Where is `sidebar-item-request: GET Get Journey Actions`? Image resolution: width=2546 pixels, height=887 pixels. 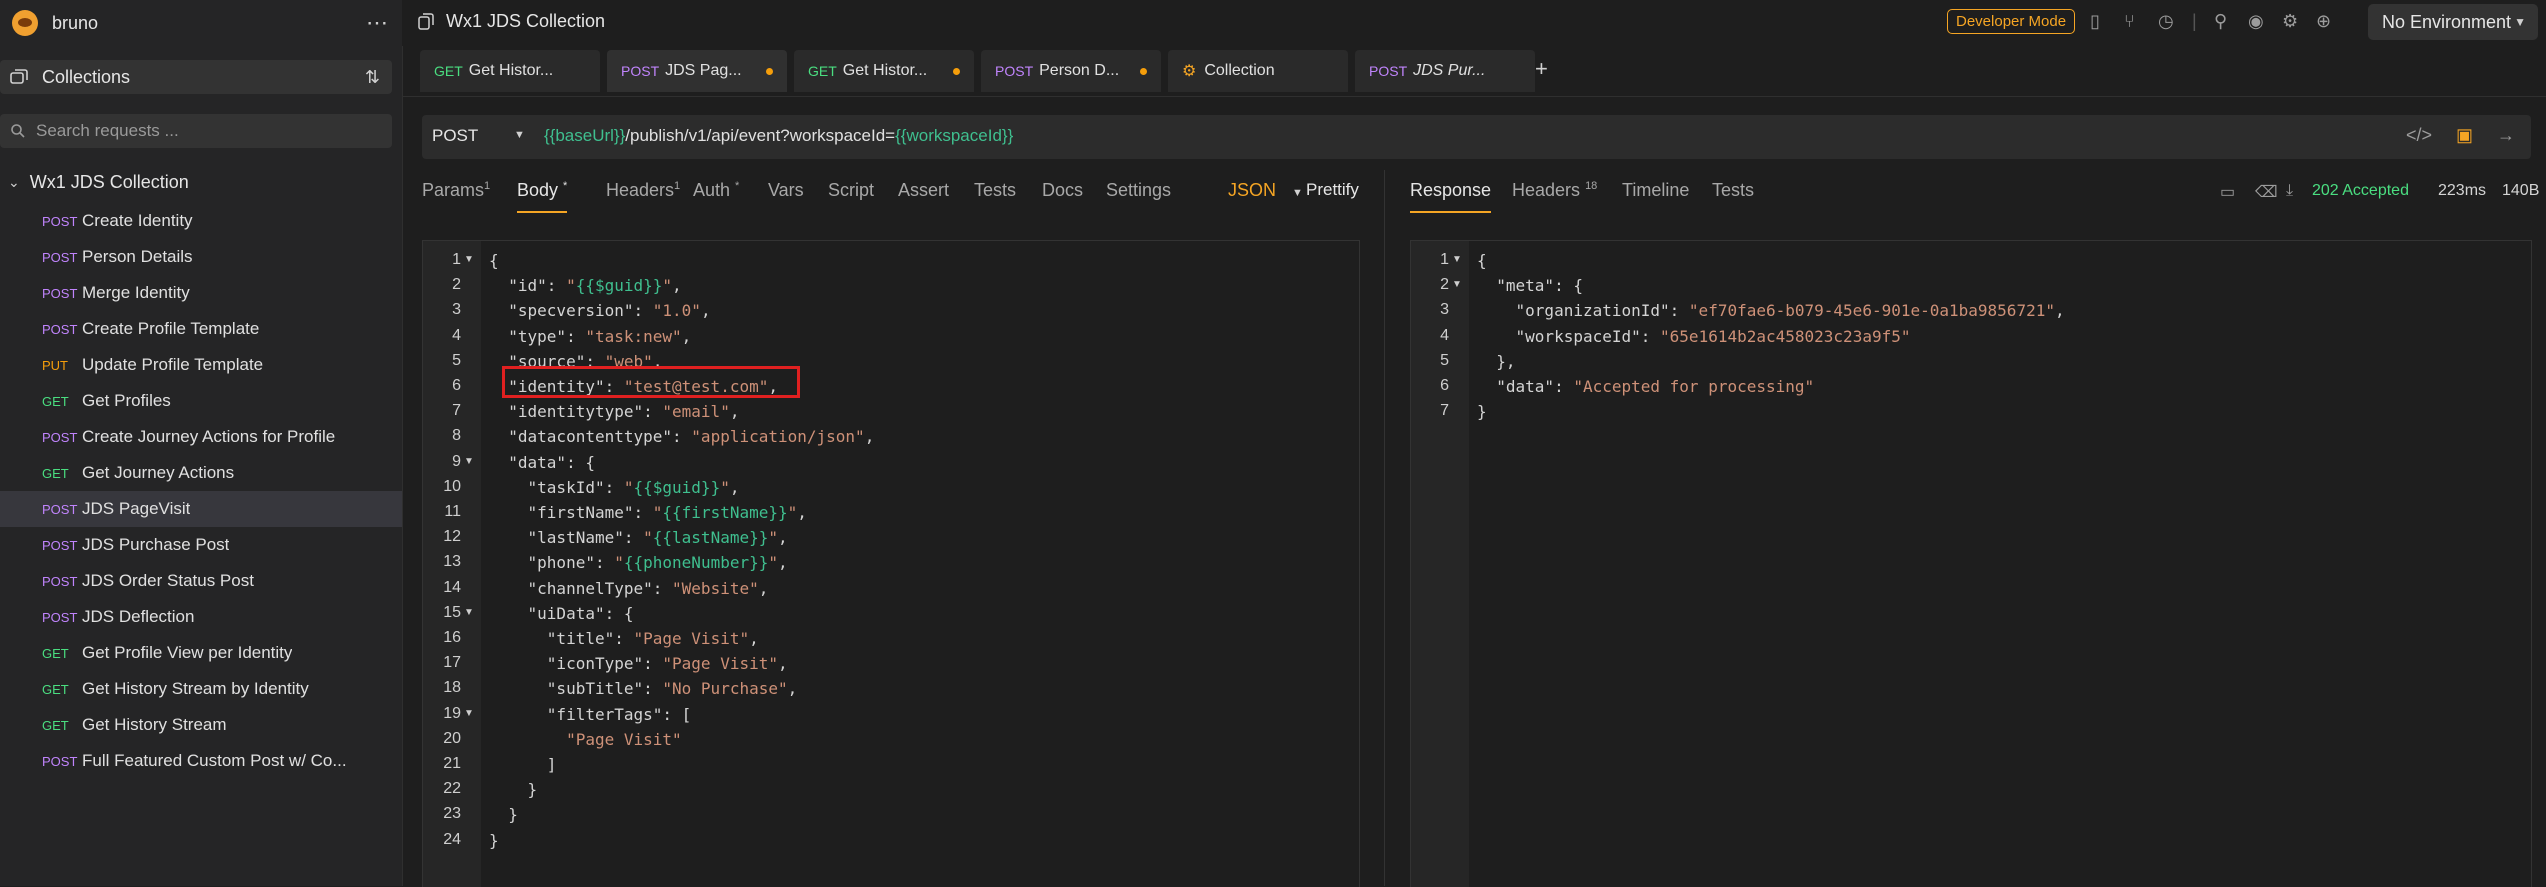 sidebar-item-request: GET Get Journey Actions is located at coordinates (201, 473).